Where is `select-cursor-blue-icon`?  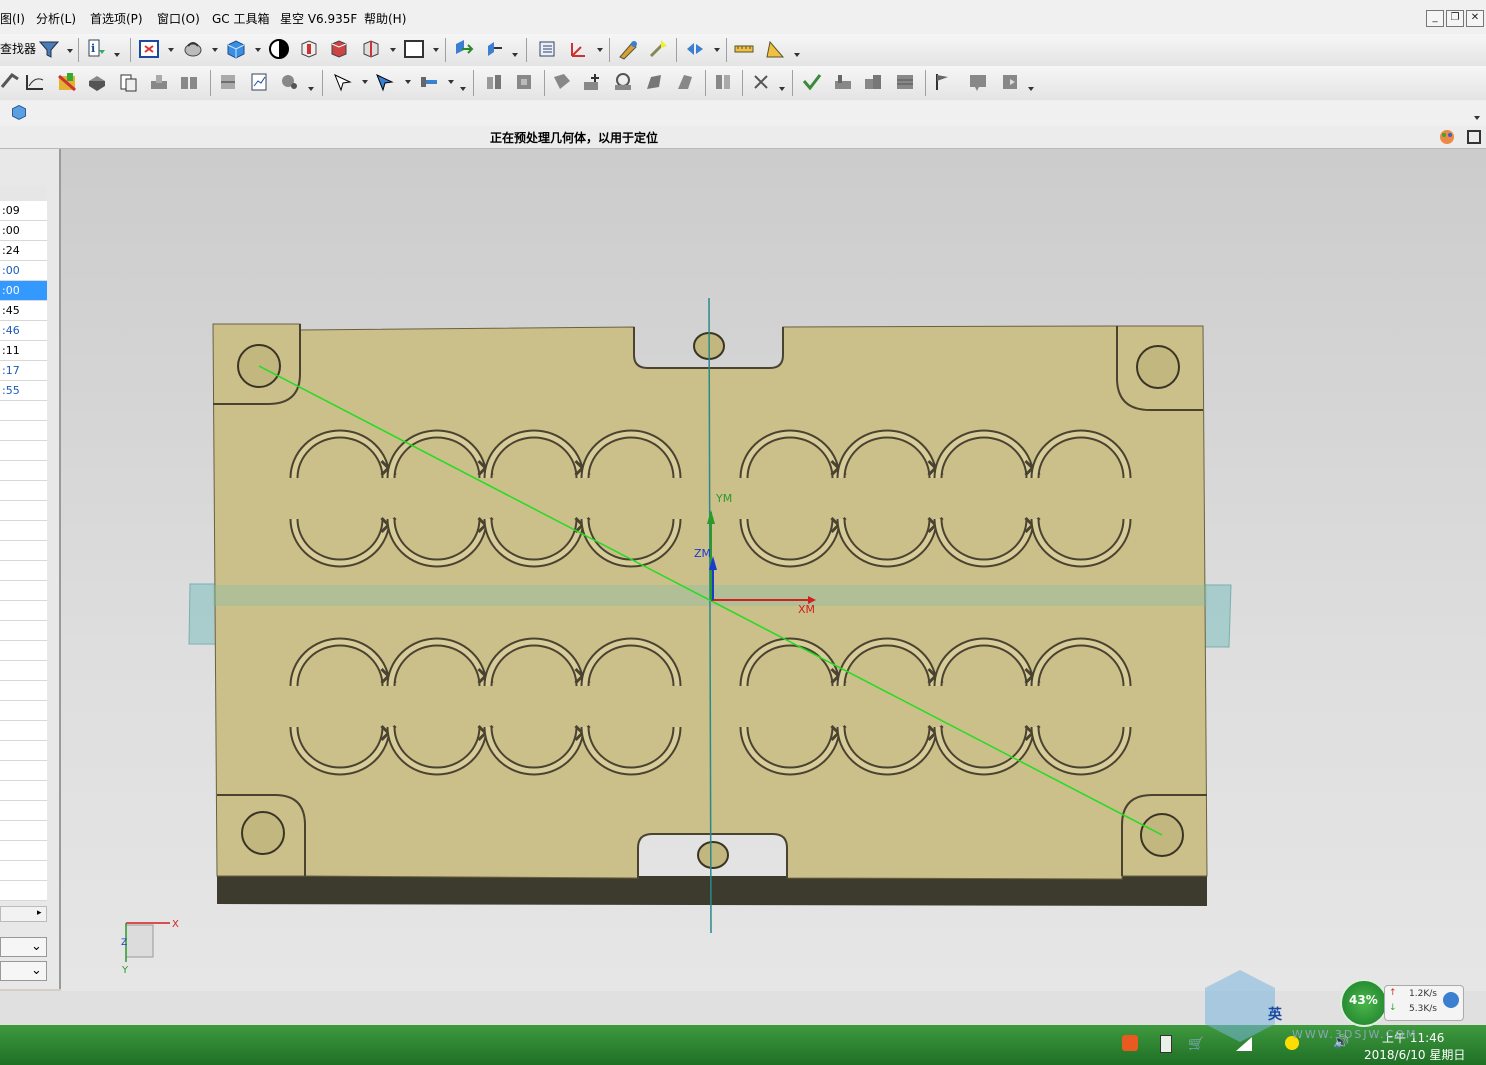
select-cursor-blue-icon is located at coordinates (385, 82).